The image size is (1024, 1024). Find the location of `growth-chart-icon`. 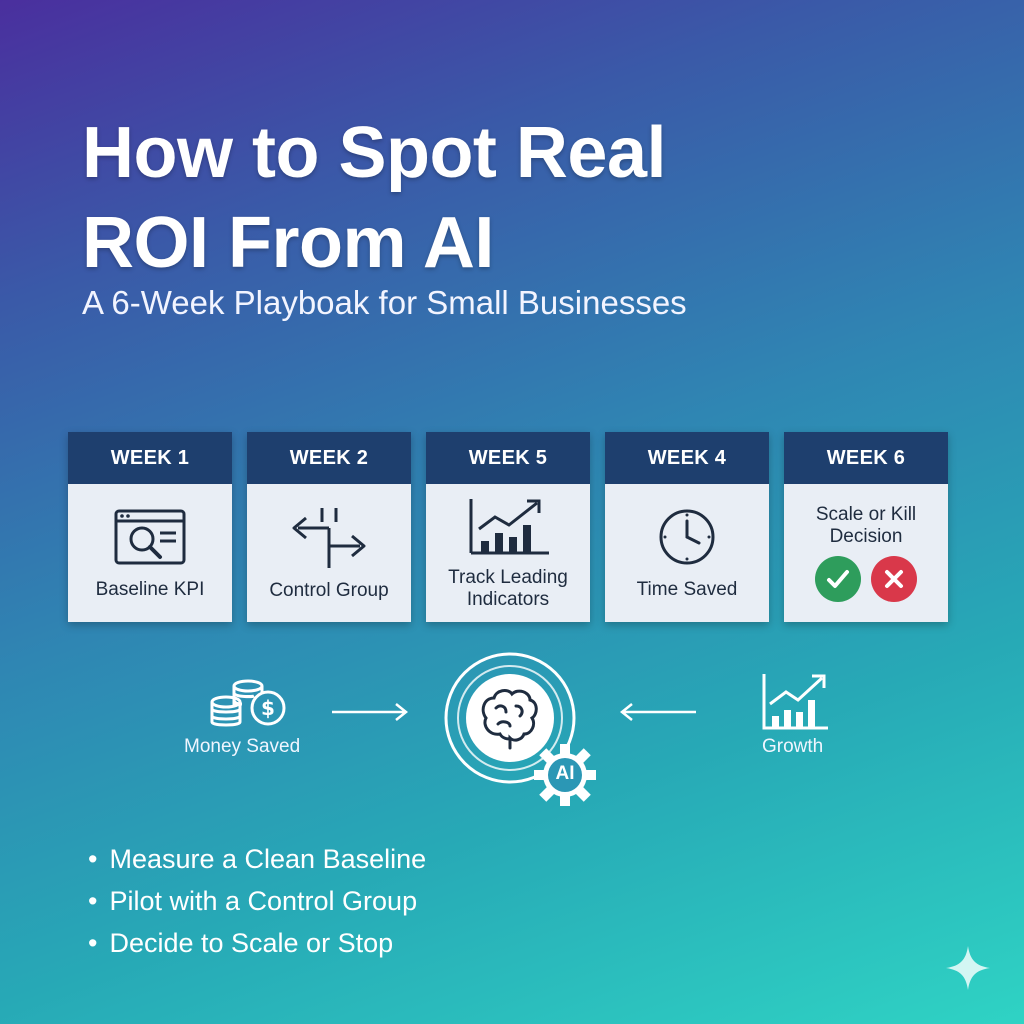

growth-chart-icon is located at coordinates (796, 703).